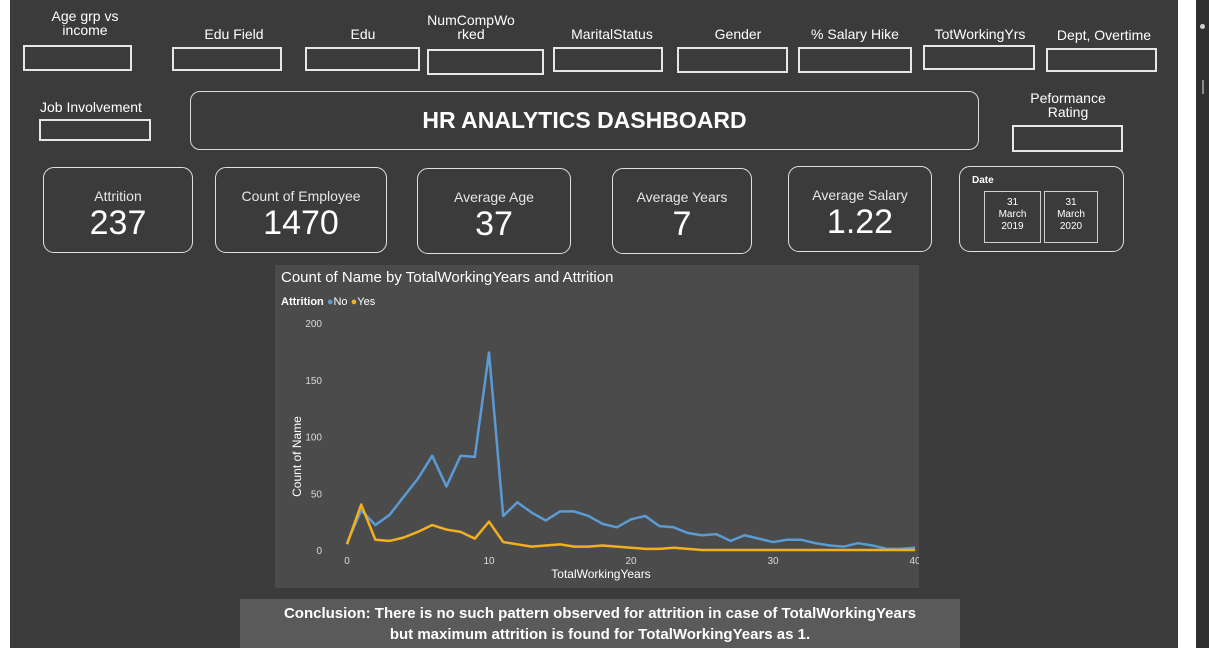 The image size is (1209, 648). What do you see at coordinates (362, 59) in the screenshot?
I see `slicer-edu` at bounding box center [362, 59].